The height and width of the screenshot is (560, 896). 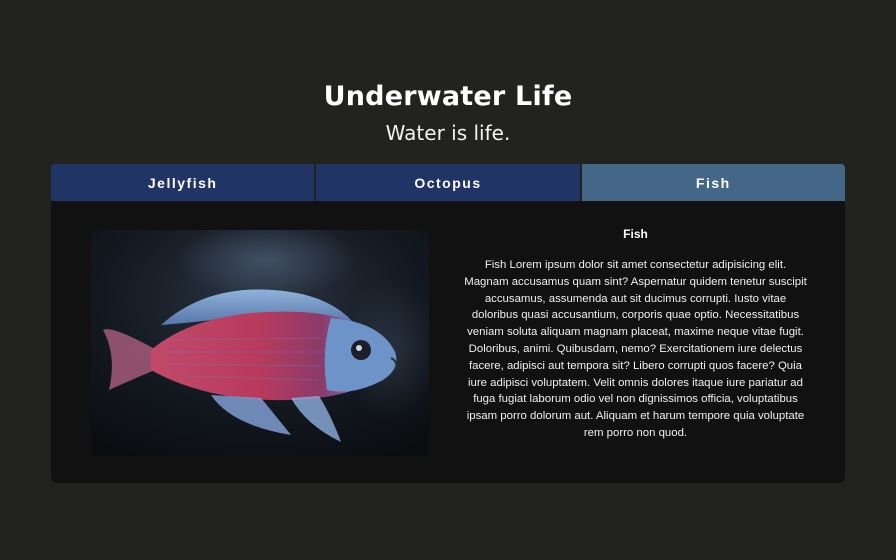 I want to click on tab-octopus: Octopus, so click(x=448, y=182).